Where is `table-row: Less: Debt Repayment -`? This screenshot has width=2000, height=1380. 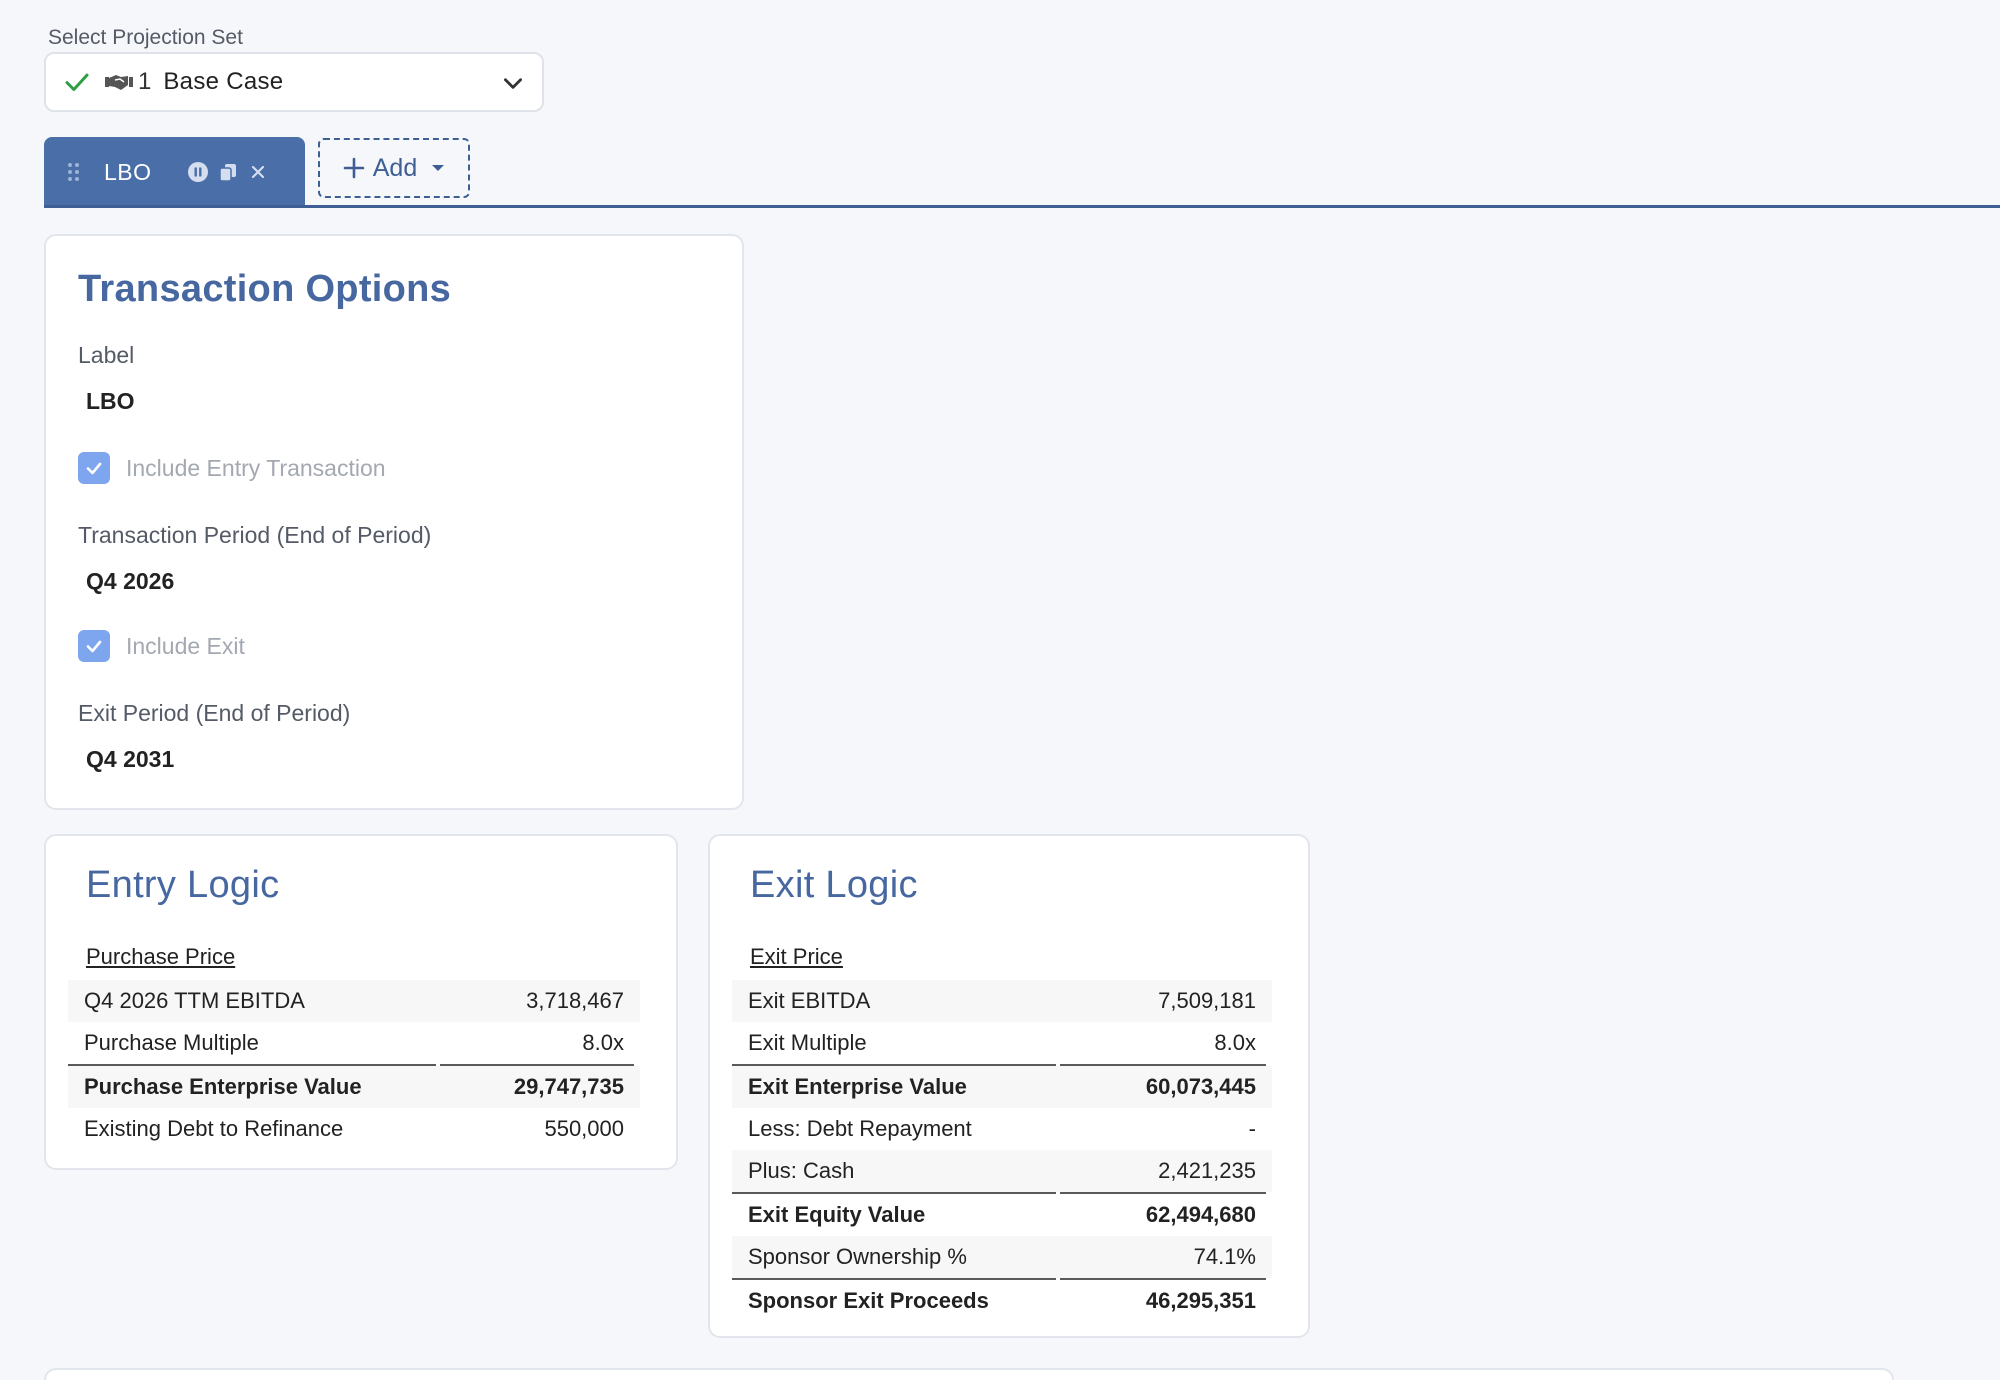 table-row: Less: Debt Repayment - is located at coordinates (1002, 1129).